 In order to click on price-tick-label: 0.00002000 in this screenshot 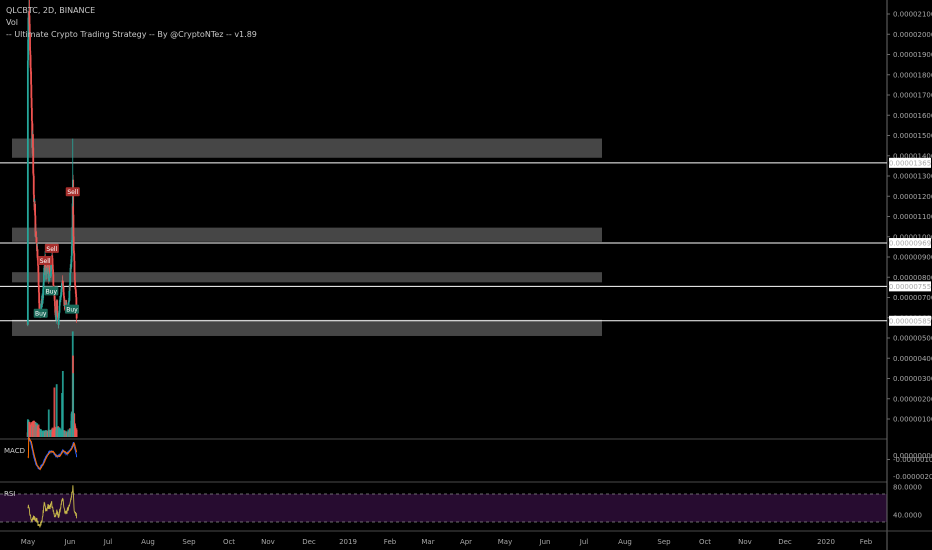, I will do `click(912, 35)`.